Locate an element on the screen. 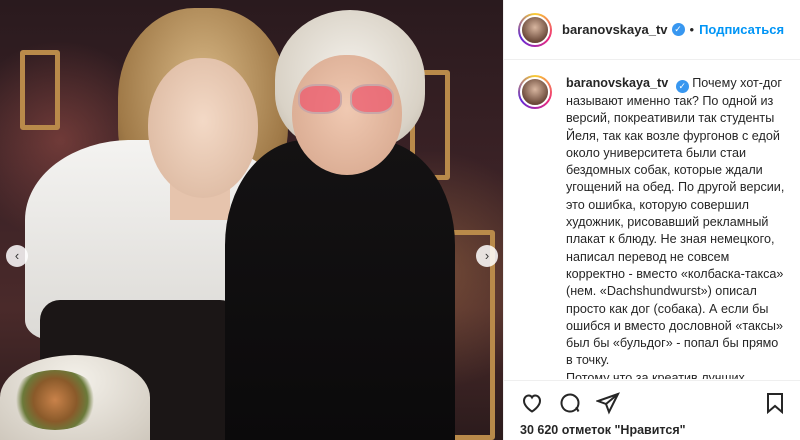  avatar is located at coordinates (535, 29).